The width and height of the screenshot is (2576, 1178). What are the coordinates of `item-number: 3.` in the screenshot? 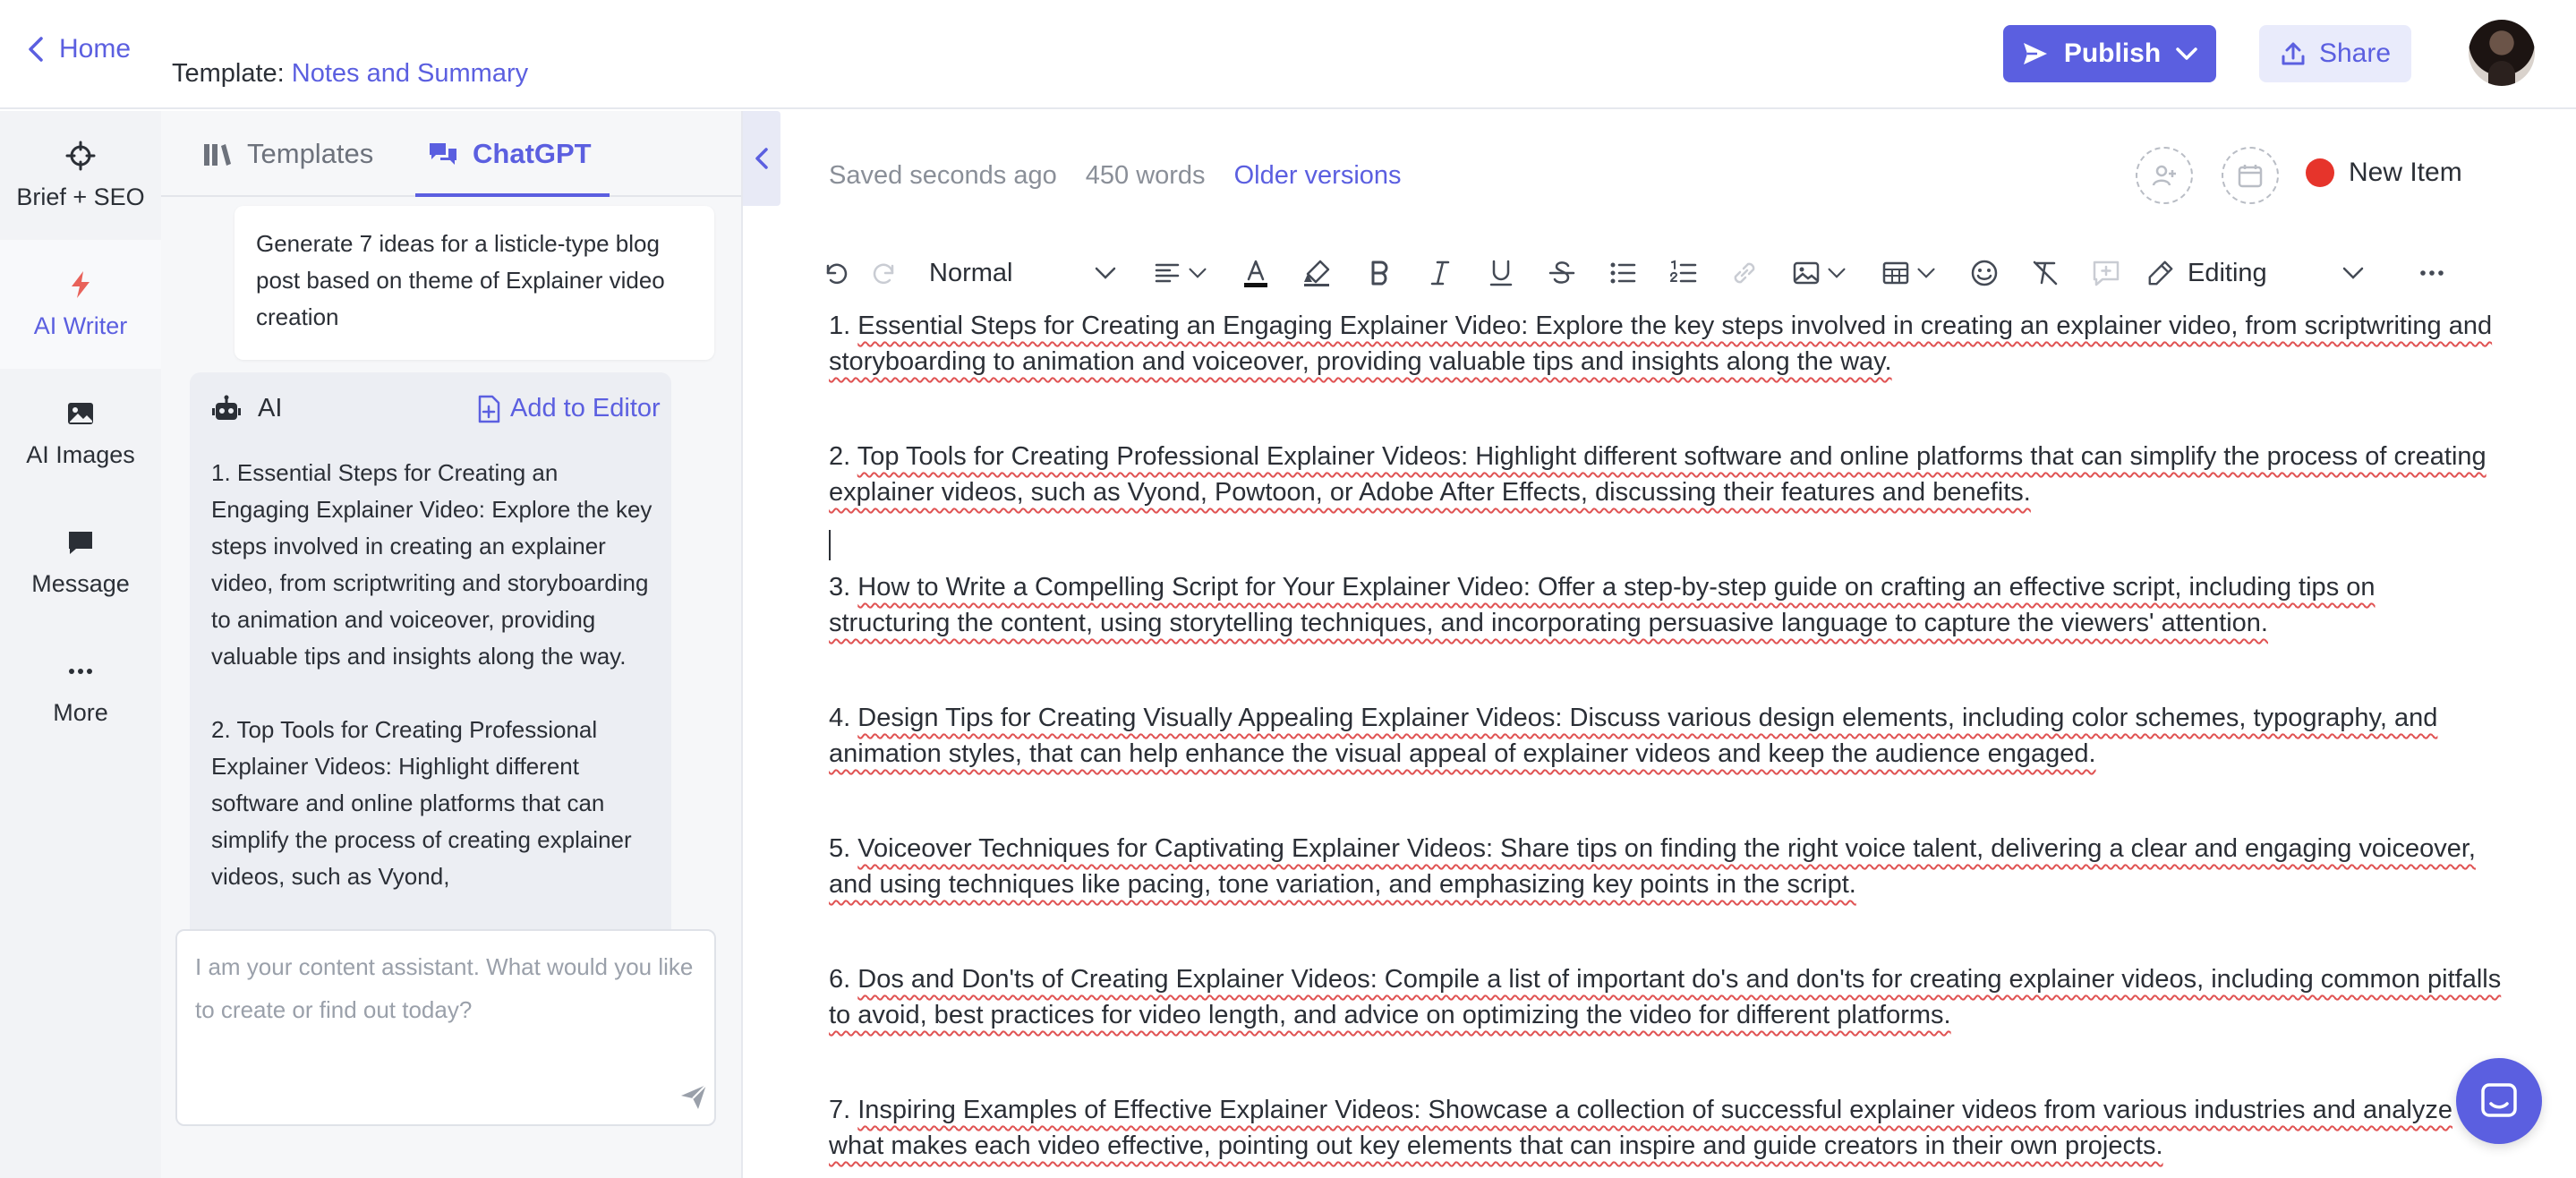 It's located at (840, 588).